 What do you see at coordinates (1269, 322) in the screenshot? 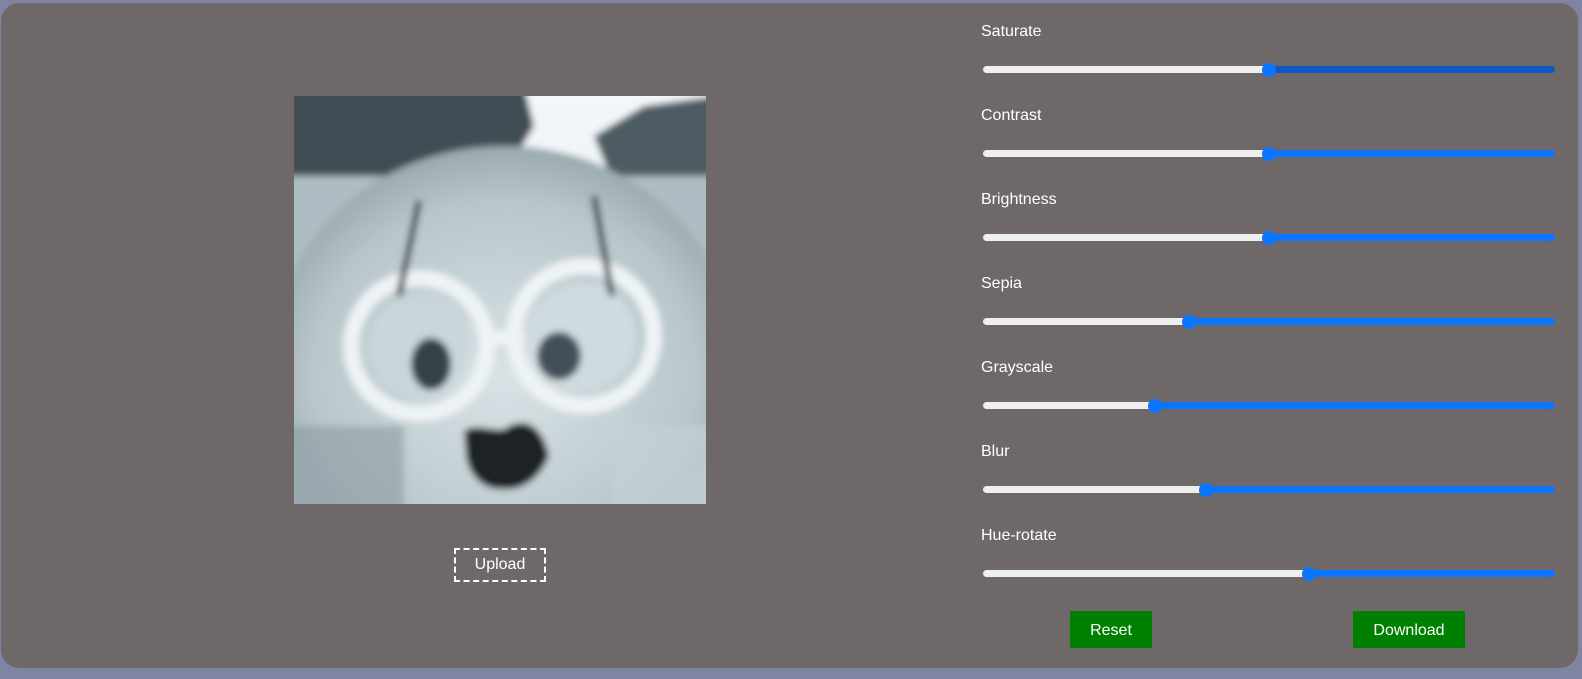
I see `sepia-slider` at bounding box center [1269, 322].